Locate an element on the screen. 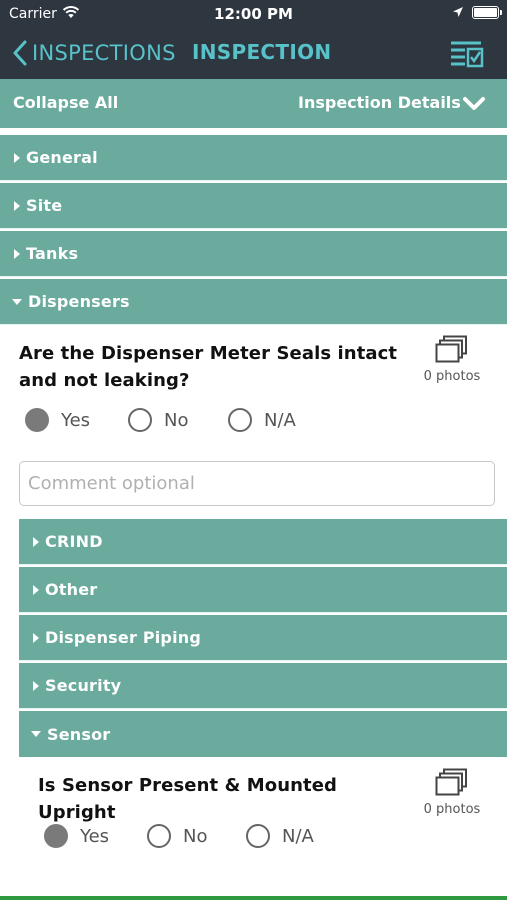 This screenshot has width=507, height=900. question-sensor-present: Is Sensor Present & Mounted Upright is located at coordinates (188, 799).